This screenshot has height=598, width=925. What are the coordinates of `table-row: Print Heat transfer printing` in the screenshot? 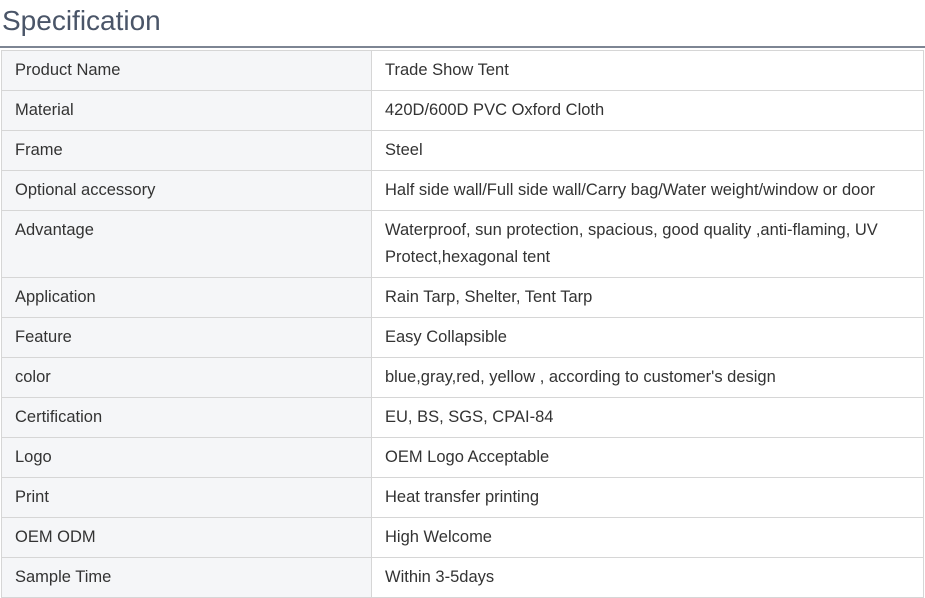 It's located at (462, 497).